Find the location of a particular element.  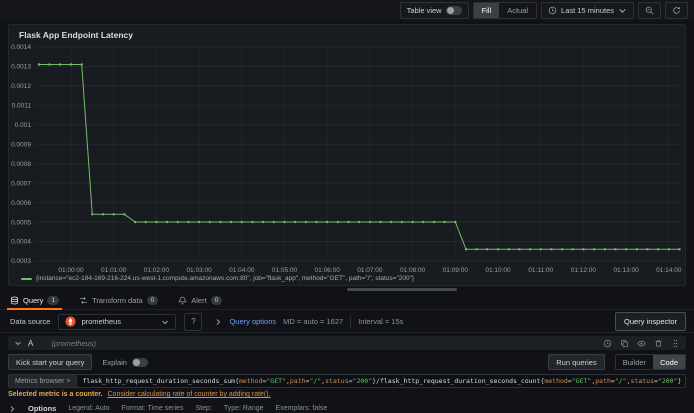

svg-text: 0.0003 is located at coordinates (21, 261).